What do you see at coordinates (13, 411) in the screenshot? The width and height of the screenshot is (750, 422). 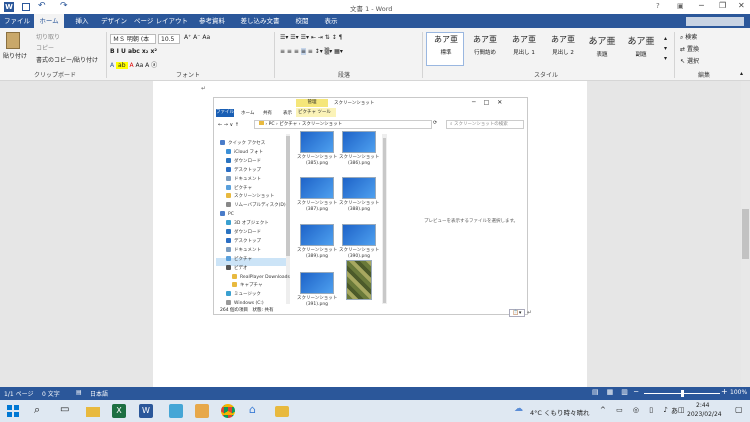 I see `start-icon` at bounding box center [13, 411].